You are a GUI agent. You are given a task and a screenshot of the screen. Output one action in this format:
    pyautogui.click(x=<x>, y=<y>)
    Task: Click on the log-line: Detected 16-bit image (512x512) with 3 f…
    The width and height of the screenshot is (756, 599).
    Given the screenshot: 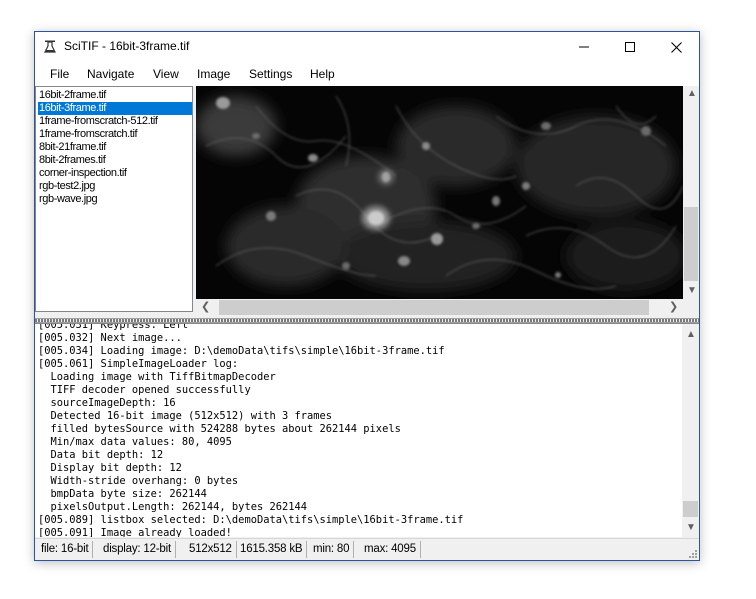 What is the action you would take?
    pyautogui.click(x=185, y=416)
    